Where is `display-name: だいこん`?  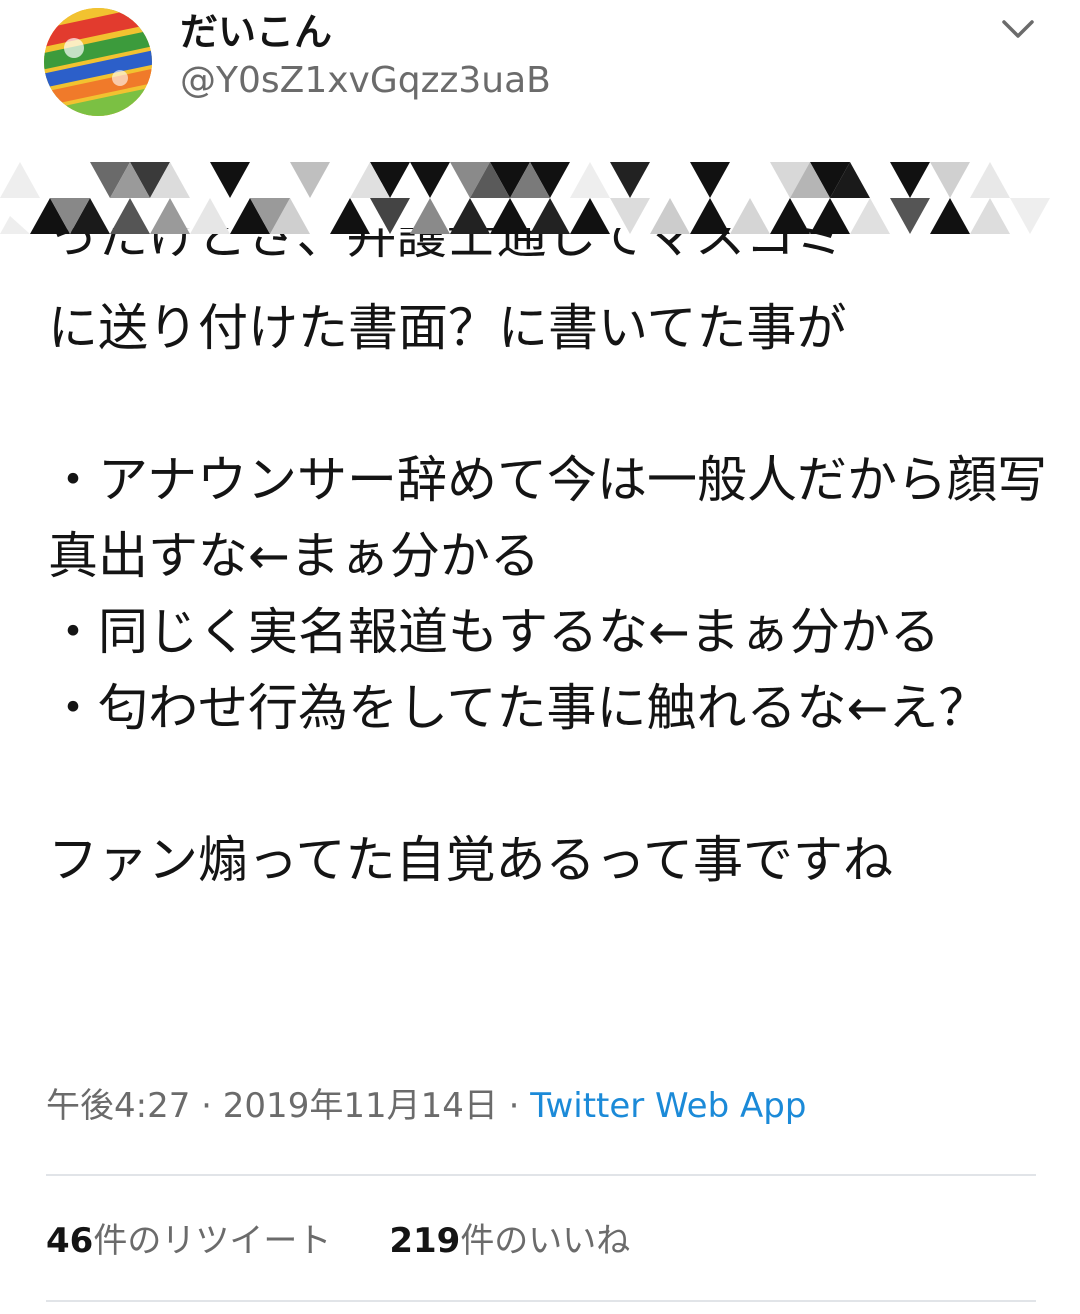
display-name: だいこん is located at coordinates (256, 32).